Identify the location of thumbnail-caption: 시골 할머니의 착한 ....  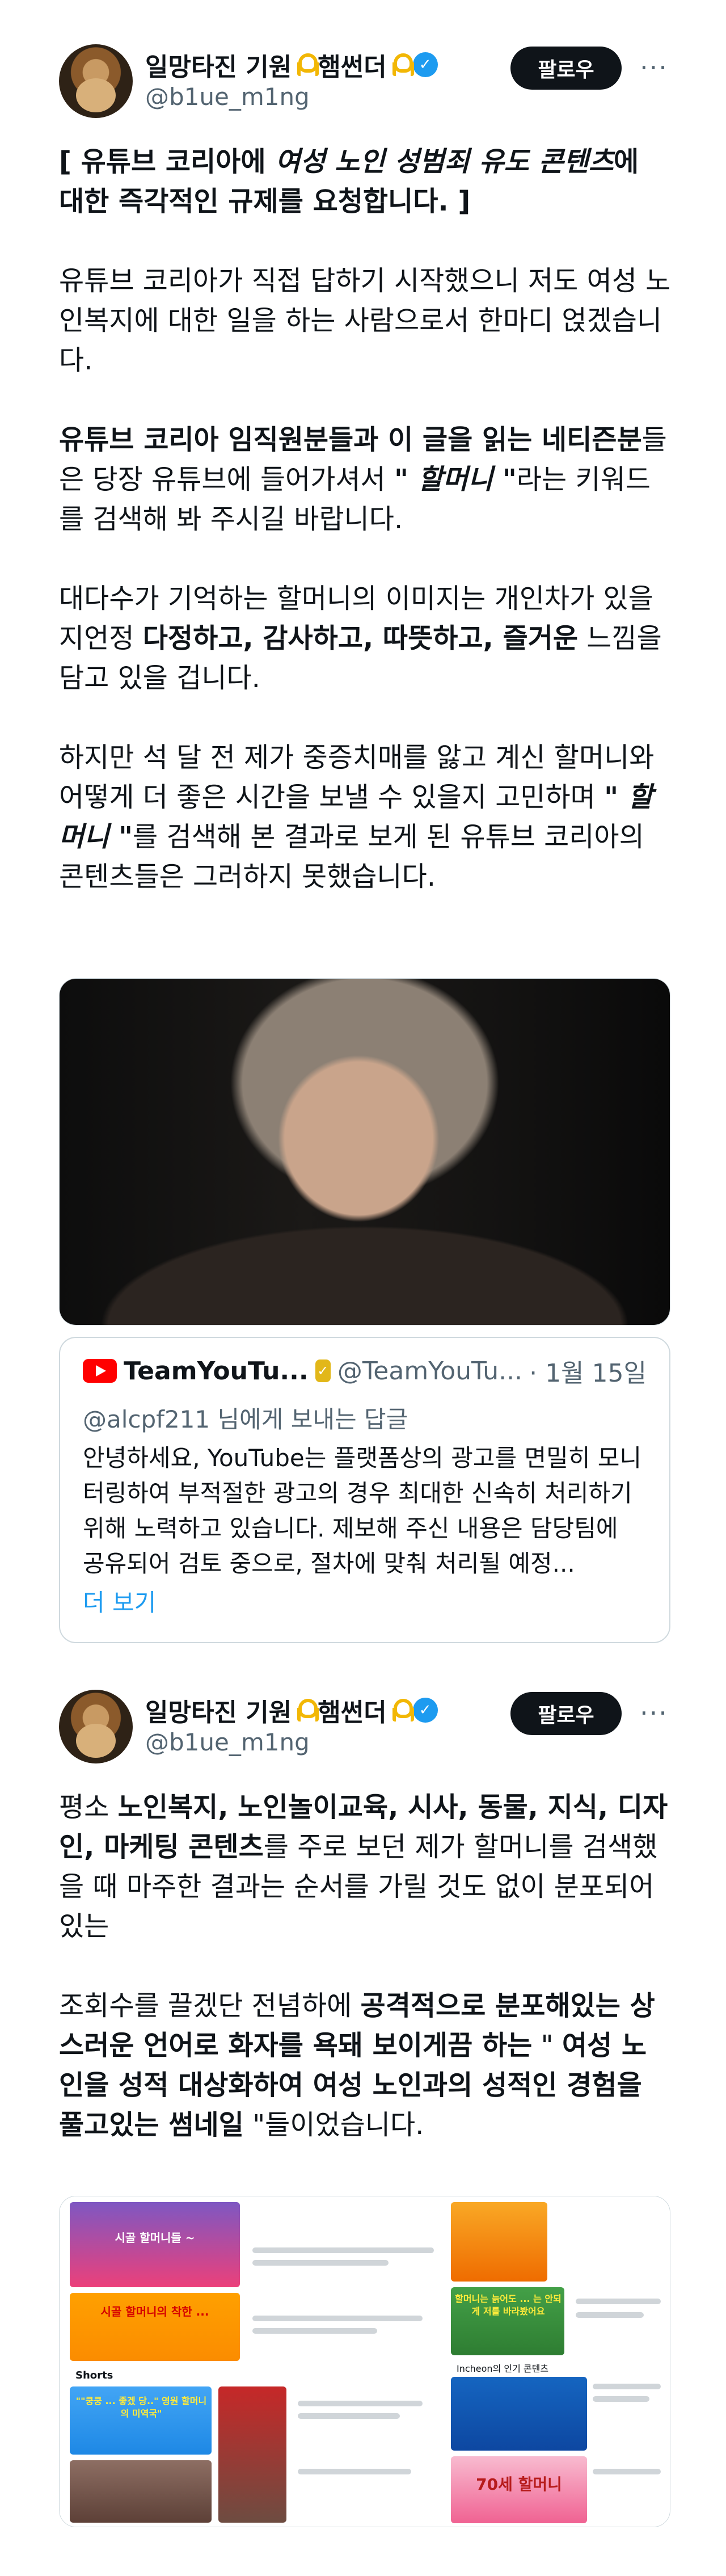
(154, 2311).